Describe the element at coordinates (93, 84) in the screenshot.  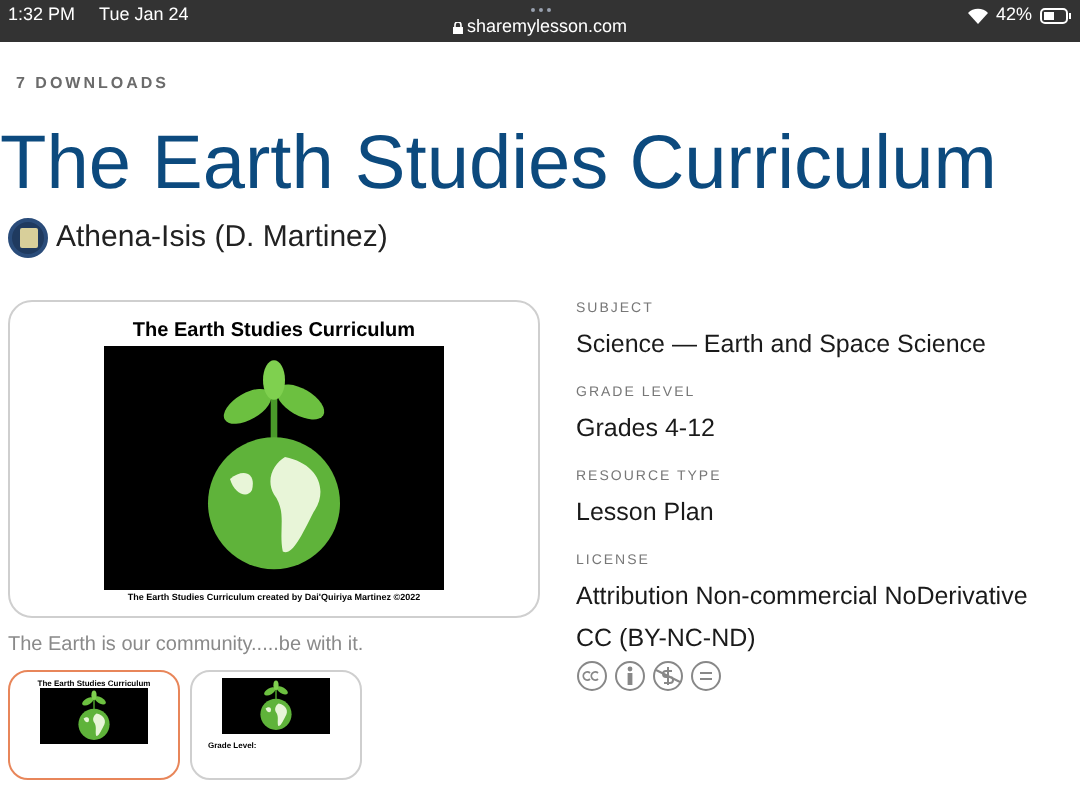
I see `downloads-count: 7 DOWNLOADS` at that location.